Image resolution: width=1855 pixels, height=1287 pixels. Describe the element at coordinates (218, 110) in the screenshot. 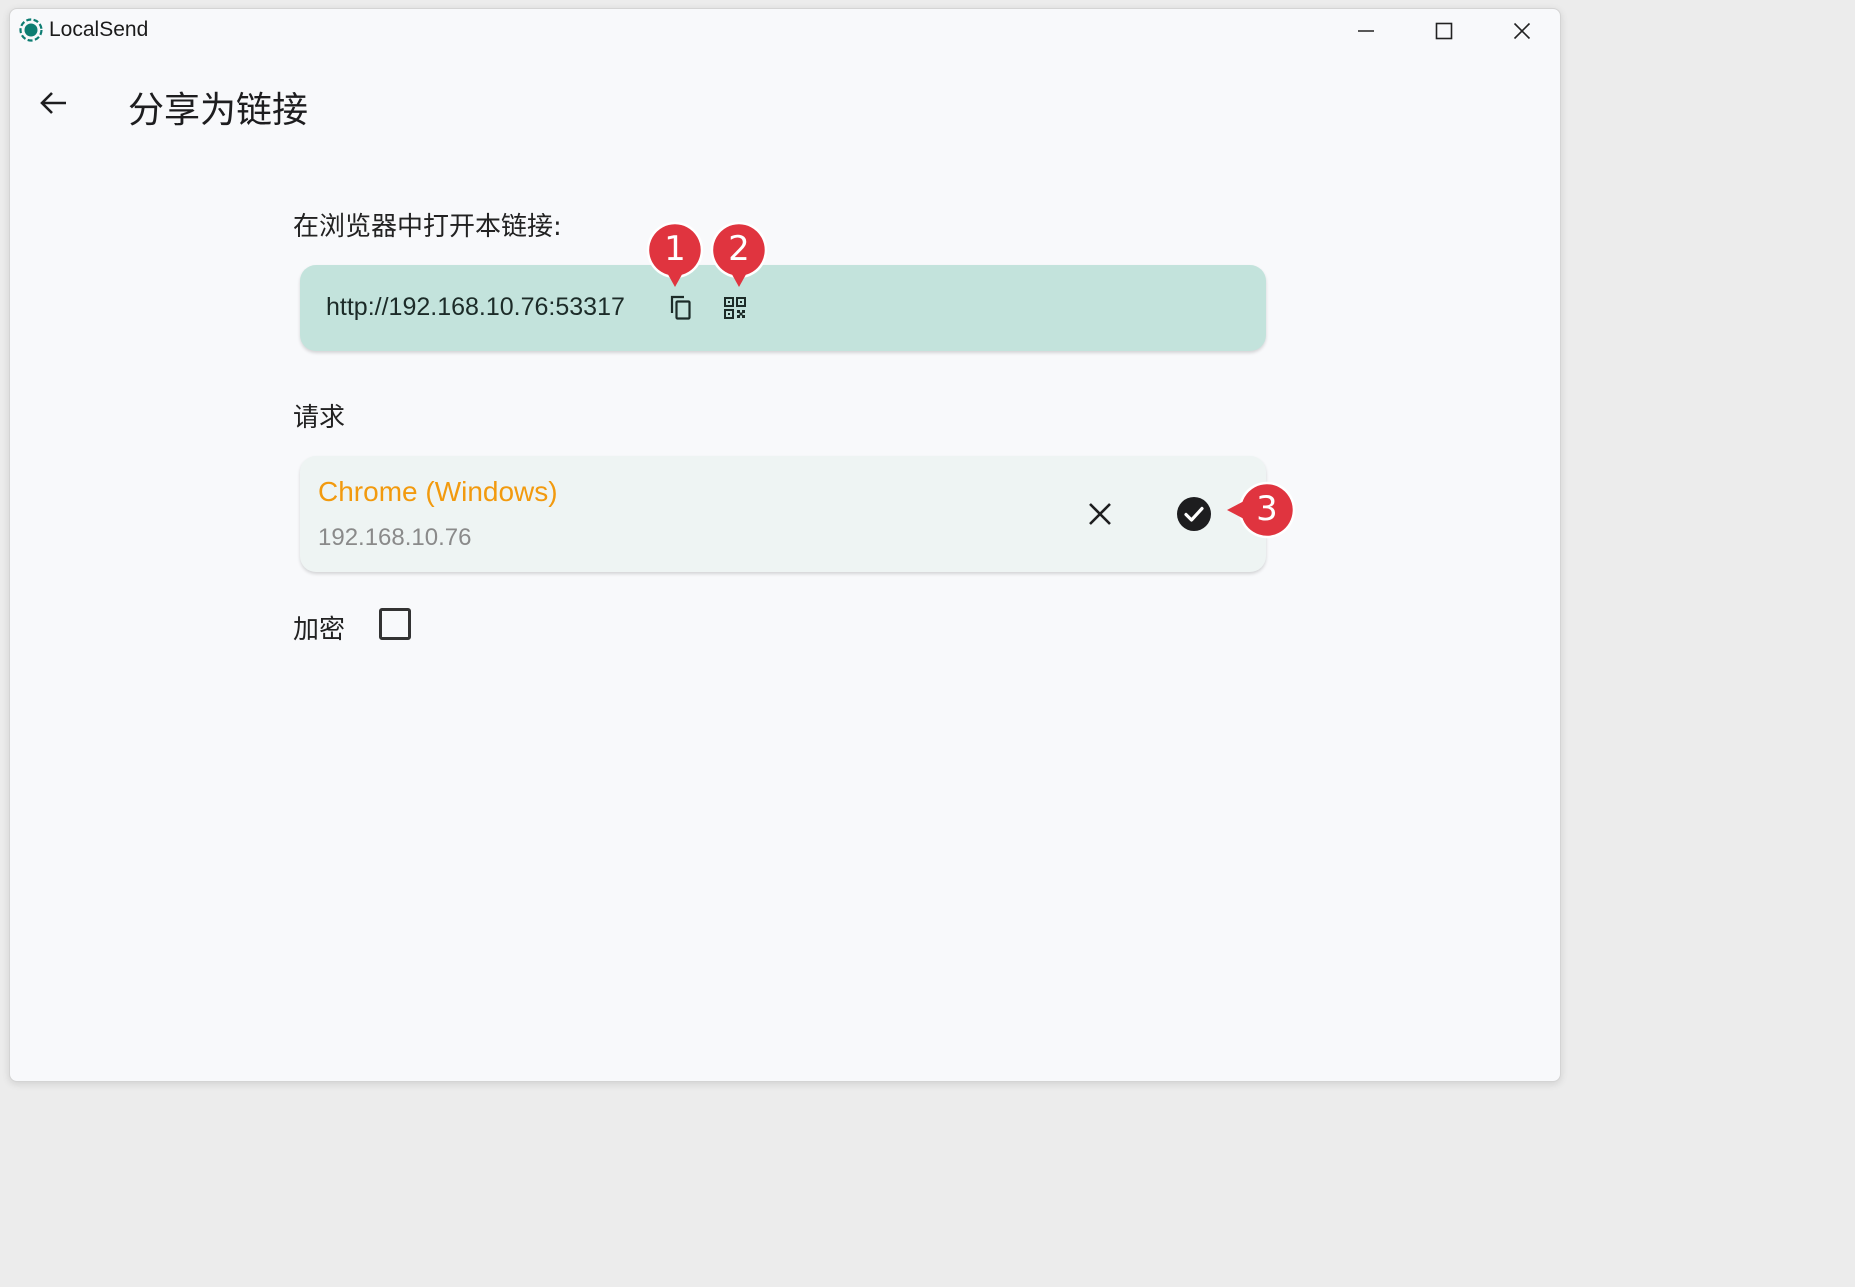

I see `page-title: 分享为链接` at that location.